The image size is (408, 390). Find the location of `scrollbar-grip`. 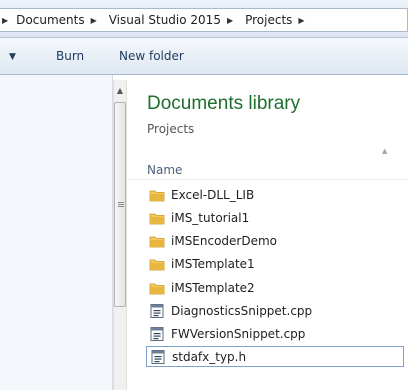

scrollbar-grip is located at coordinates (121, 202).